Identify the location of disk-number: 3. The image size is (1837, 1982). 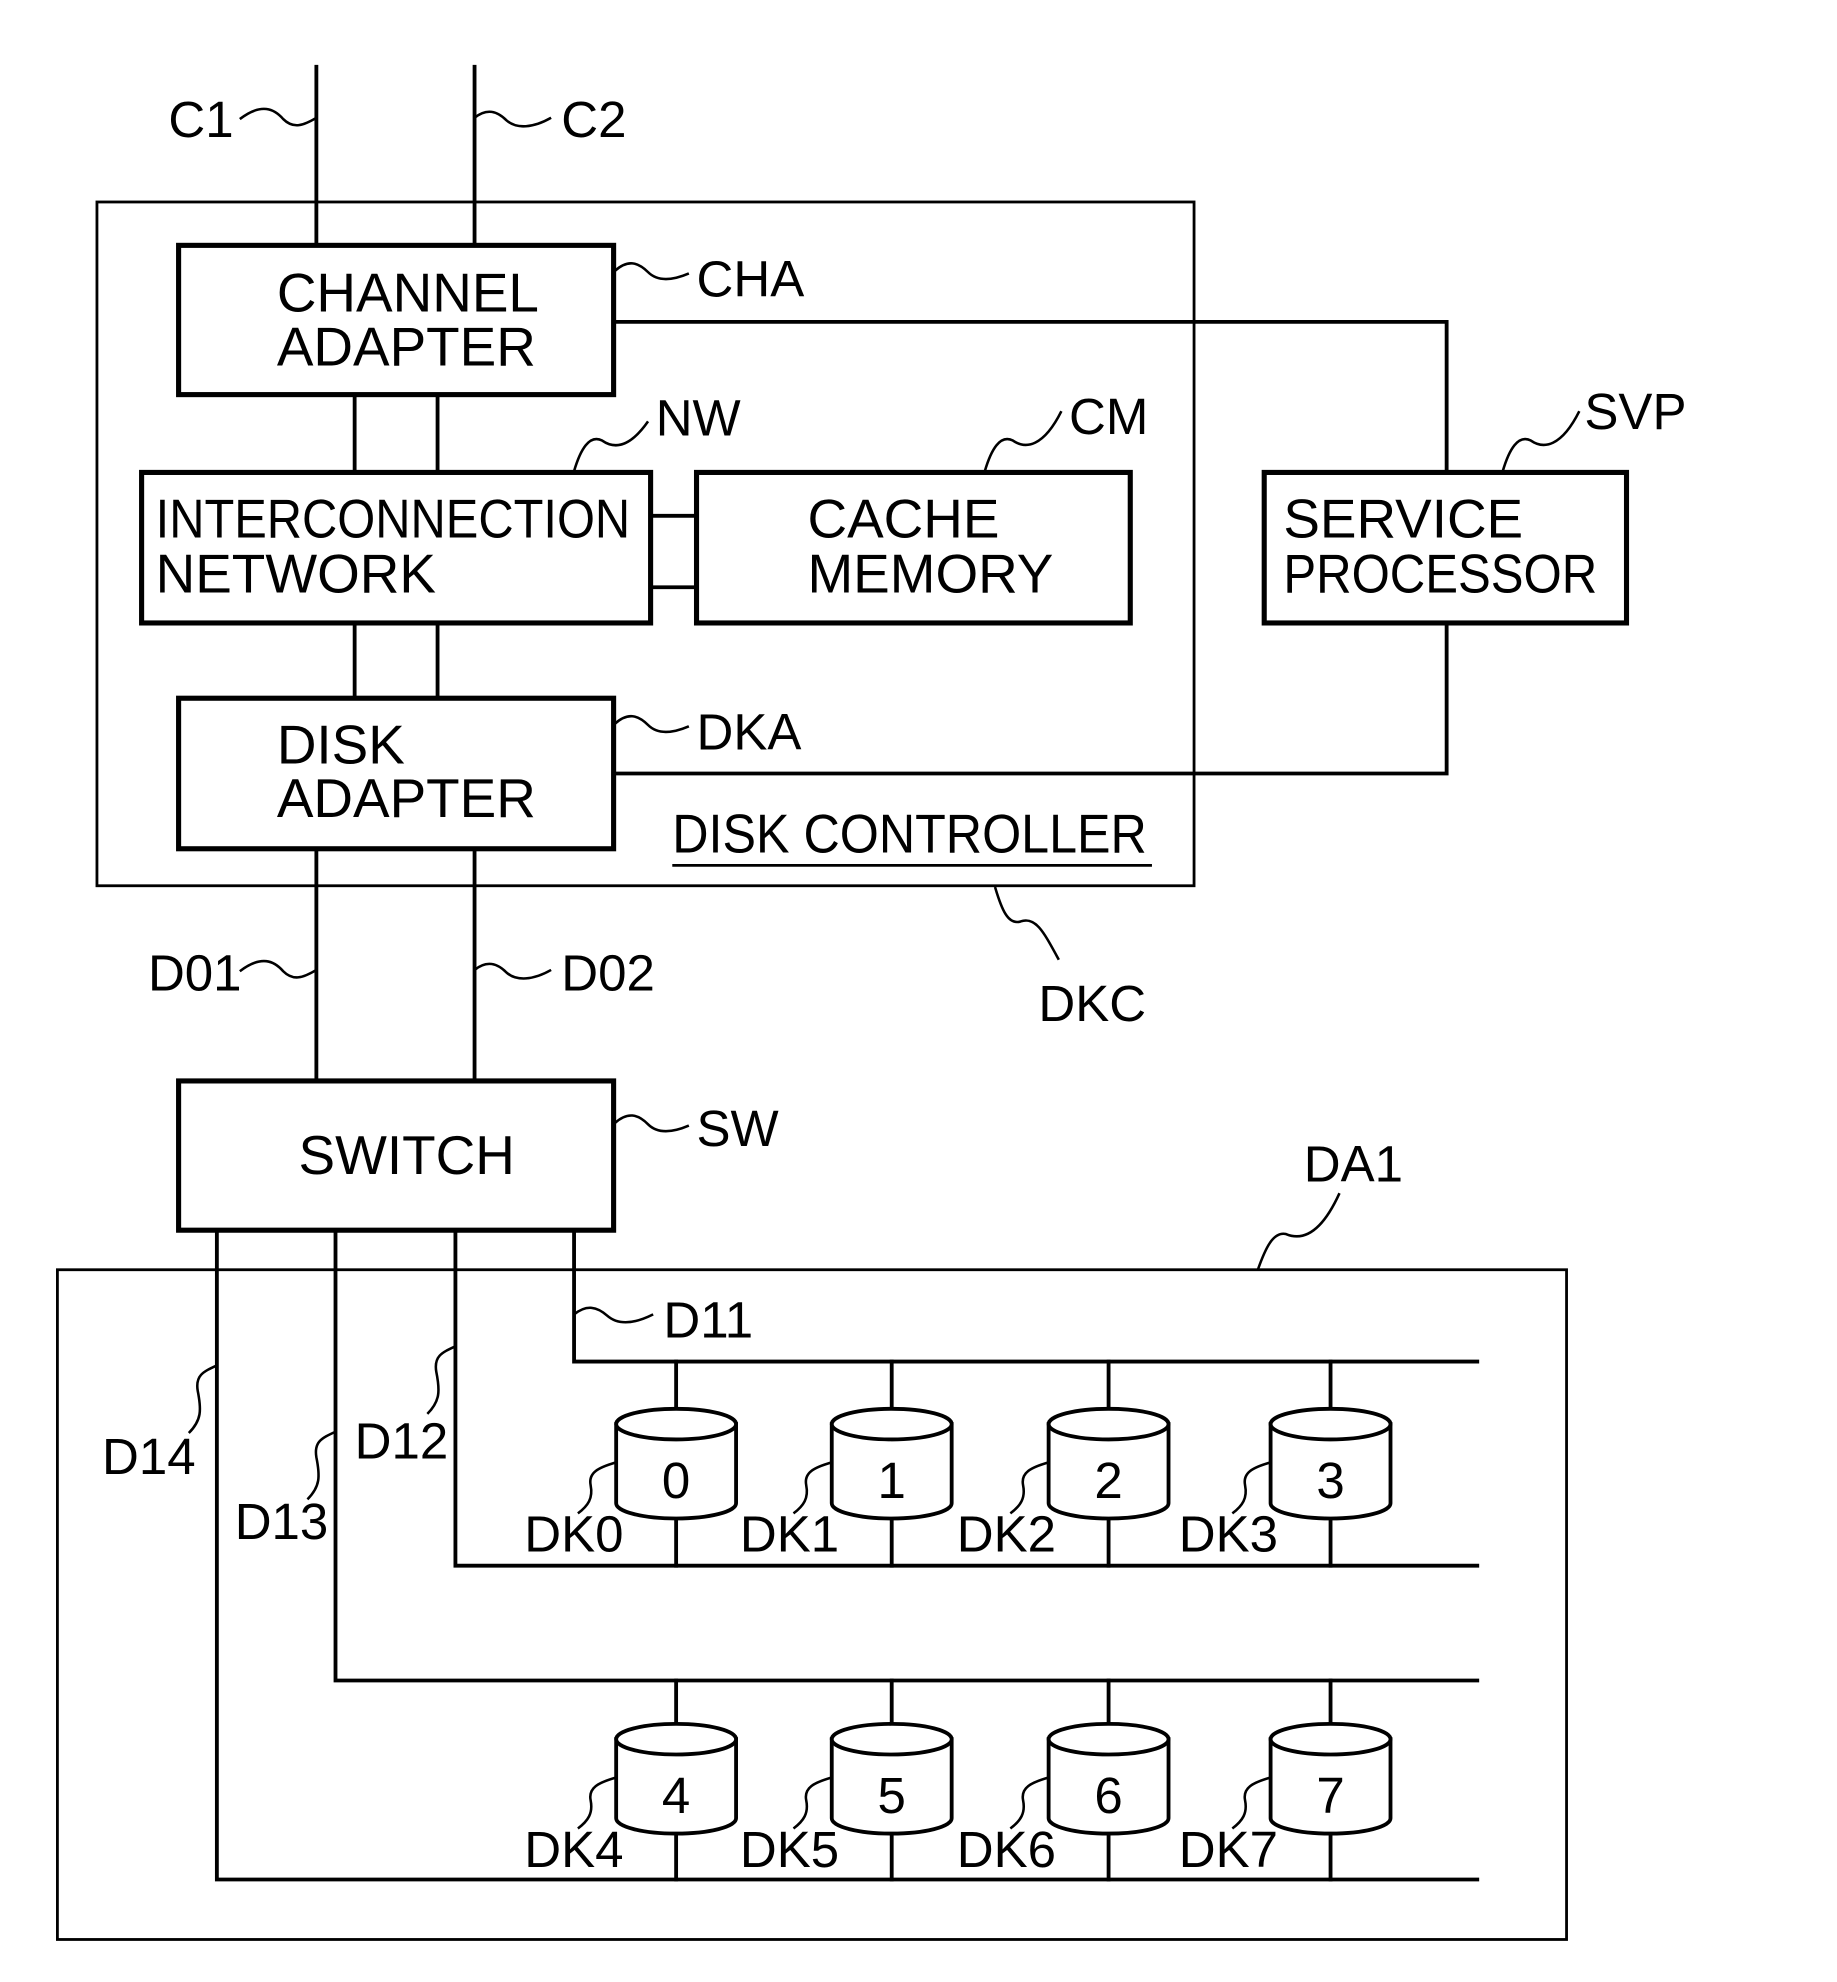
(1330, 1480).